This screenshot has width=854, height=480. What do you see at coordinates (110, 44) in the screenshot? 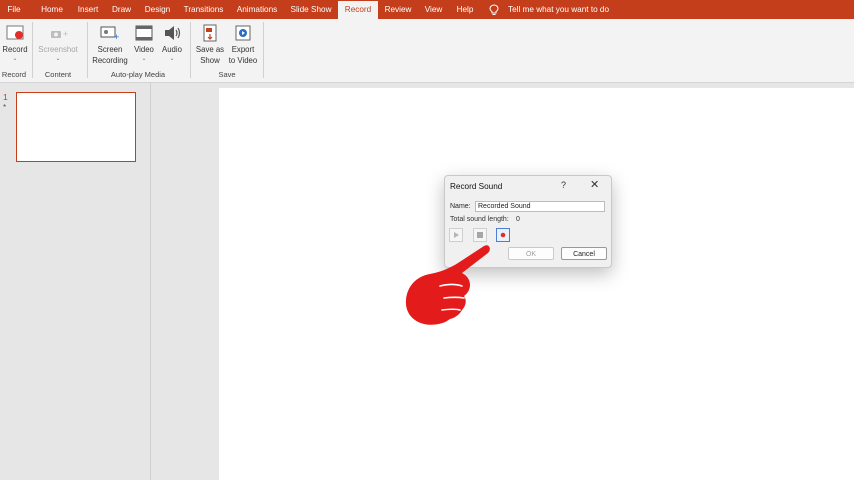
I see `screen-recording-button: + Screen Recording` at bounding box center [110, 44].